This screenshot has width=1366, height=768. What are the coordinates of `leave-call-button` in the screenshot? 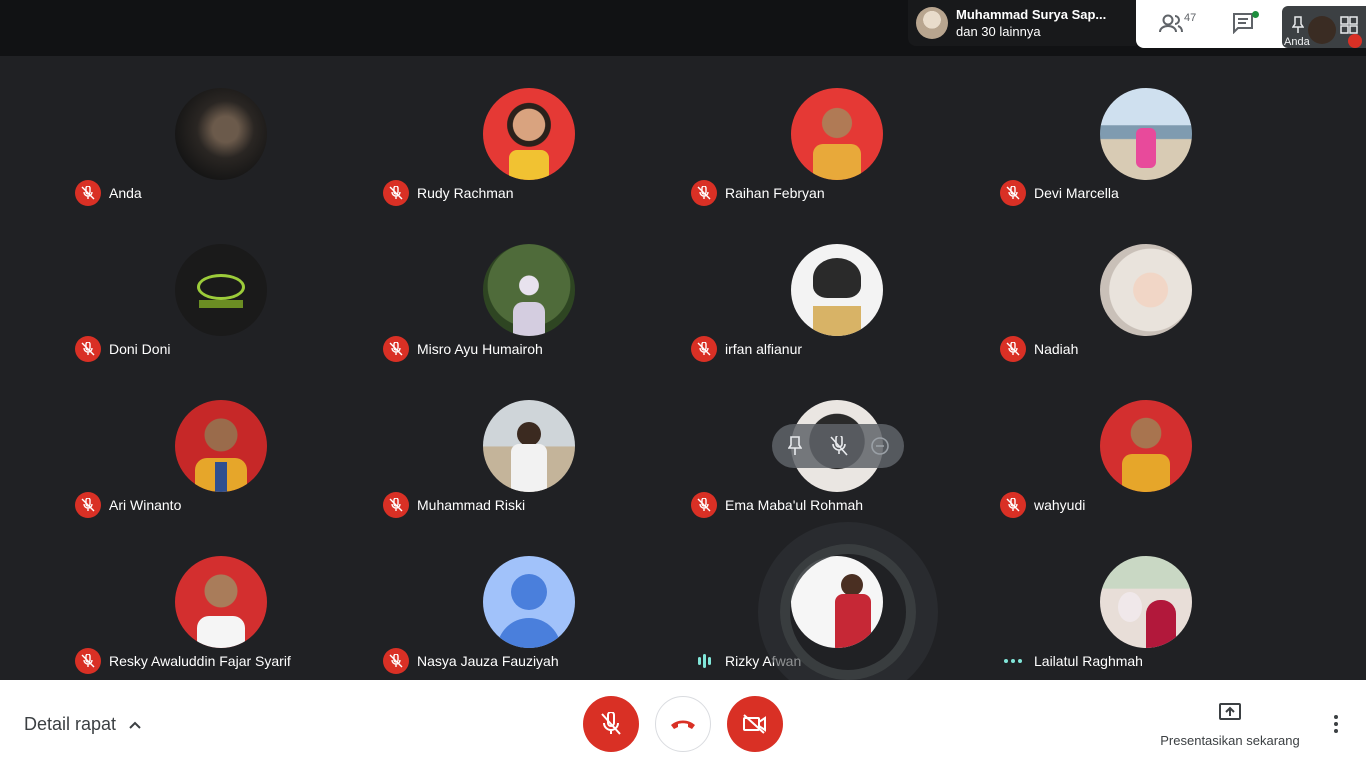 It's located at (683, 724).